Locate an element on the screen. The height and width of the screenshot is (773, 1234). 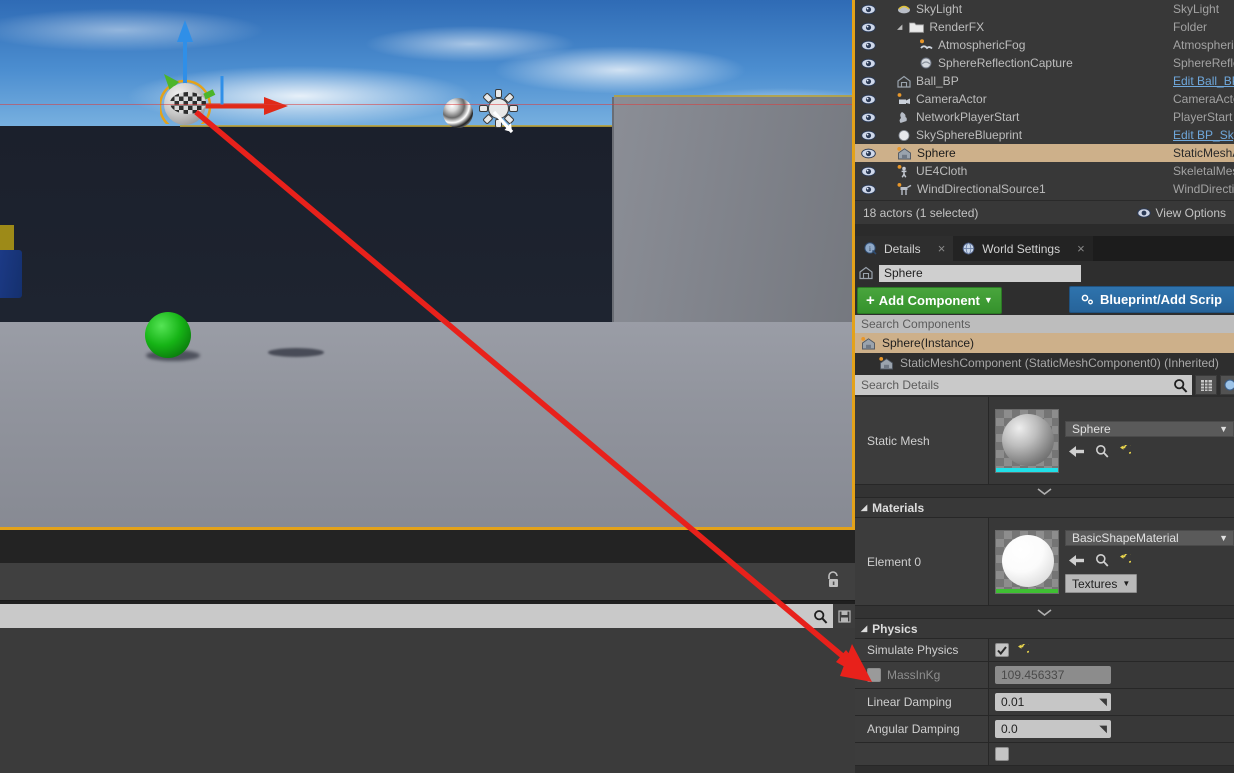
details-button-row: + Add Component ▼ Blueprint/Add Scrip is located at coordinates (1044, 300).